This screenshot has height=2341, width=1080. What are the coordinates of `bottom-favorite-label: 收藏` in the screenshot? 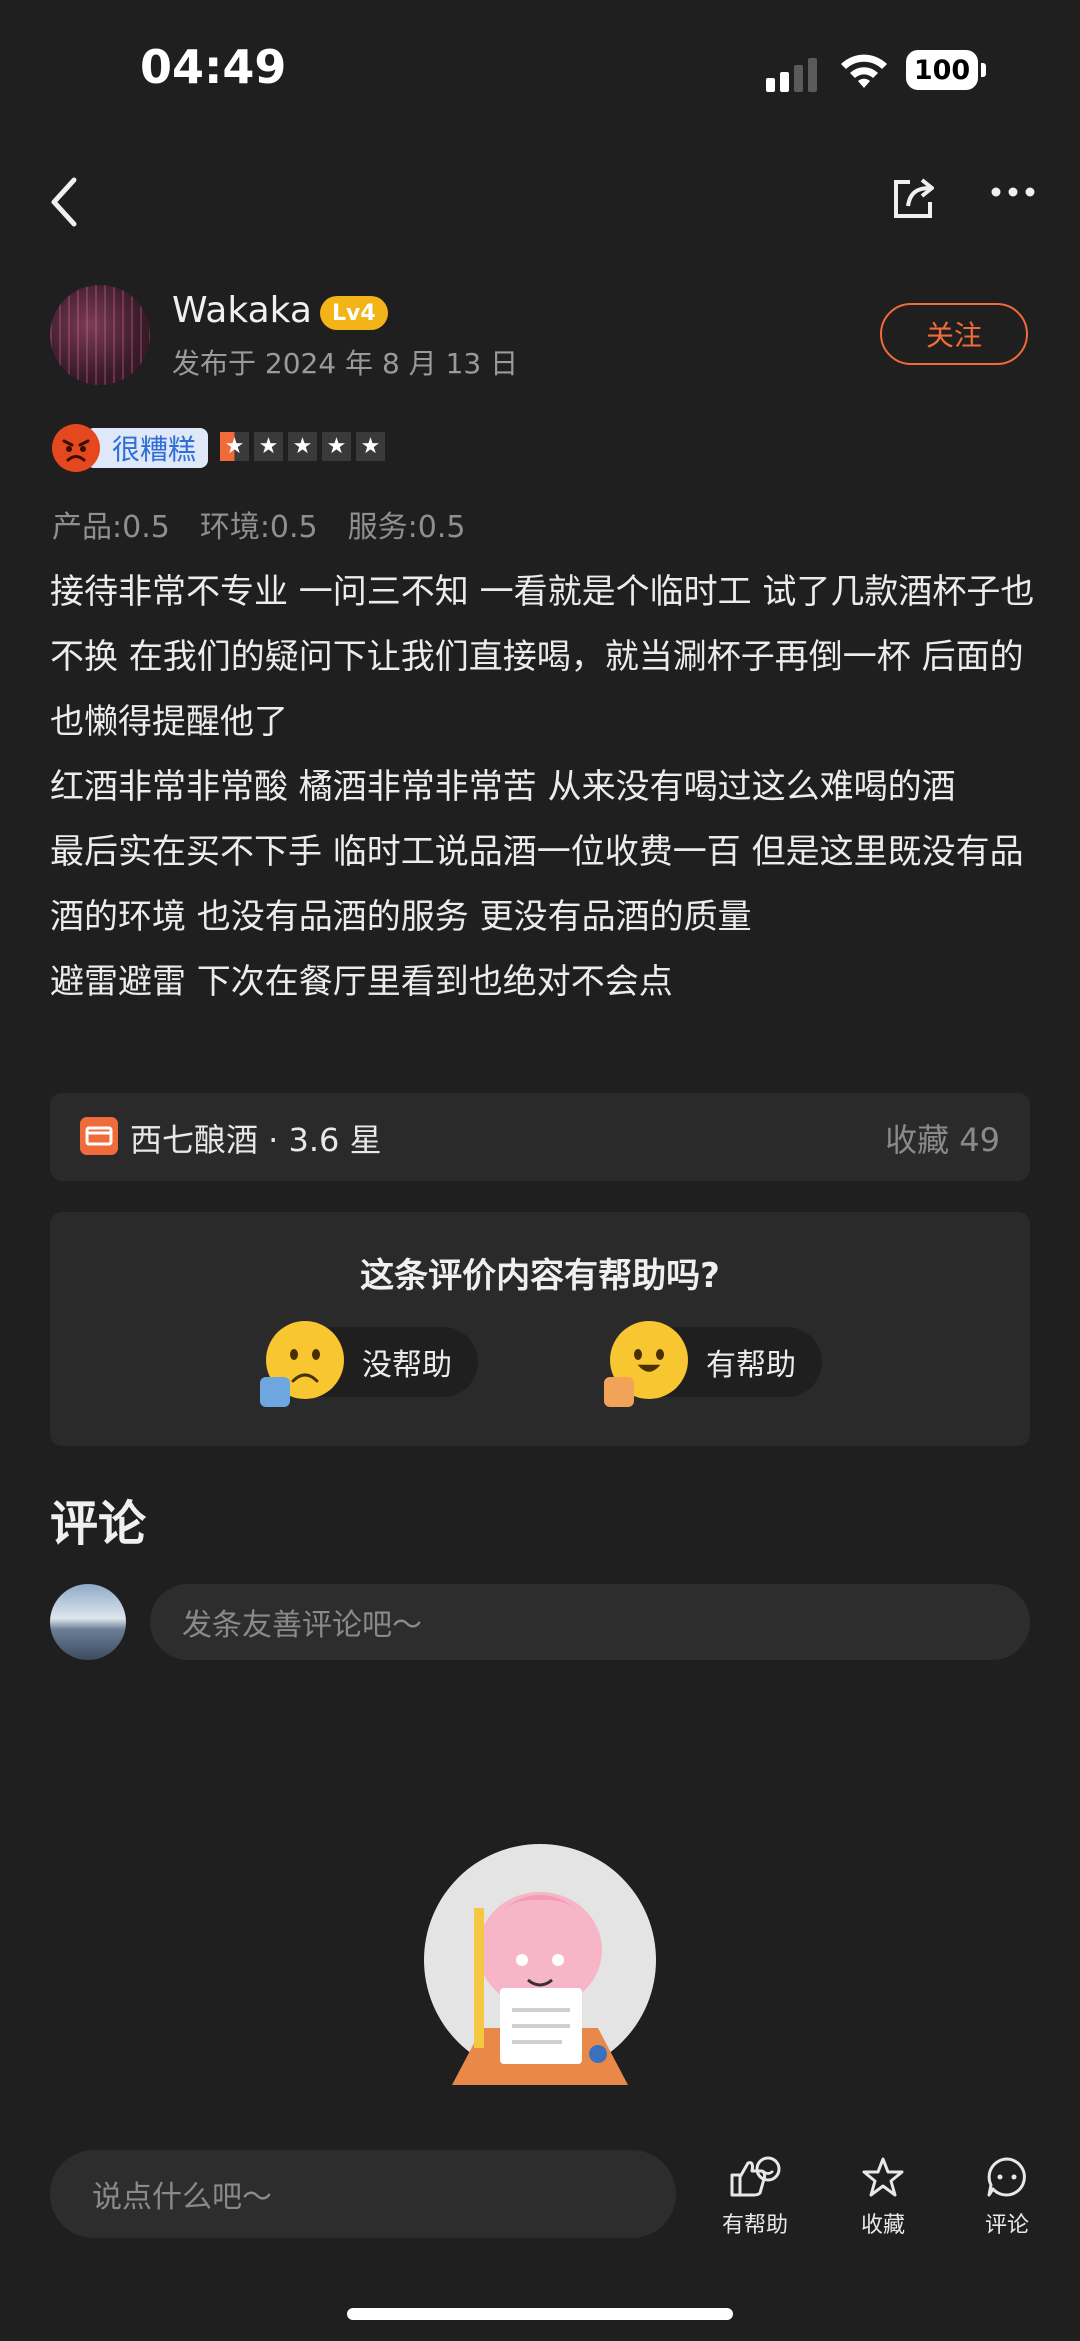 It's located at (882, 2225).